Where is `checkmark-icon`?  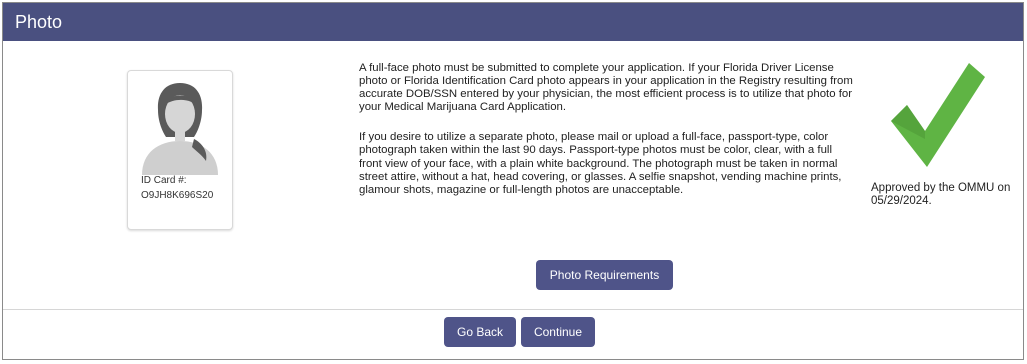 checkmark-icon is located at coordinates (938, 115).